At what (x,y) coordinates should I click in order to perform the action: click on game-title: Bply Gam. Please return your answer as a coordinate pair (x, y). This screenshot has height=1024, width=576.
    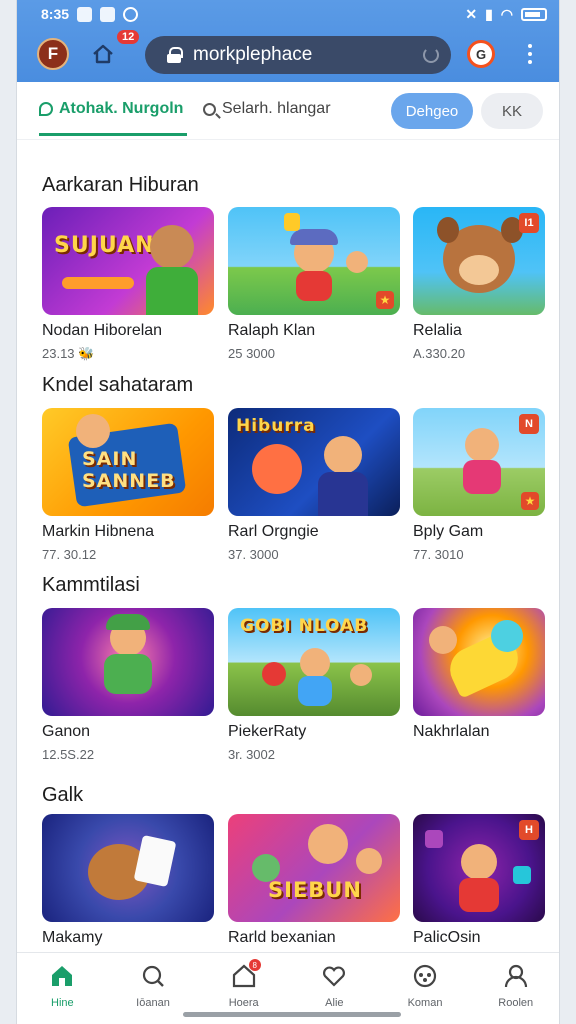
    Looking at the image, I should click on (448, 531).